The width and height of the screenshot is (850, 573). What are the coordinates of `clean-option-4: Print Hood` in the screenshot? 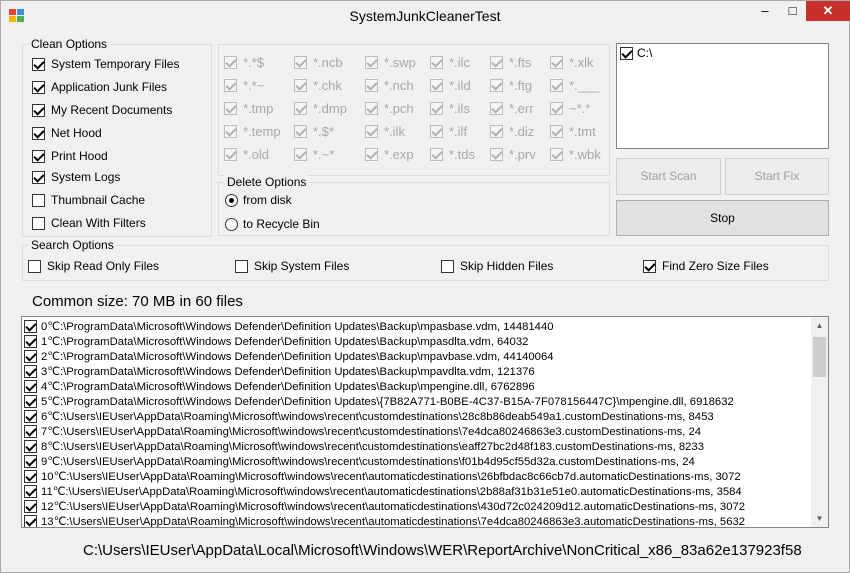 It's located at (70, 156).